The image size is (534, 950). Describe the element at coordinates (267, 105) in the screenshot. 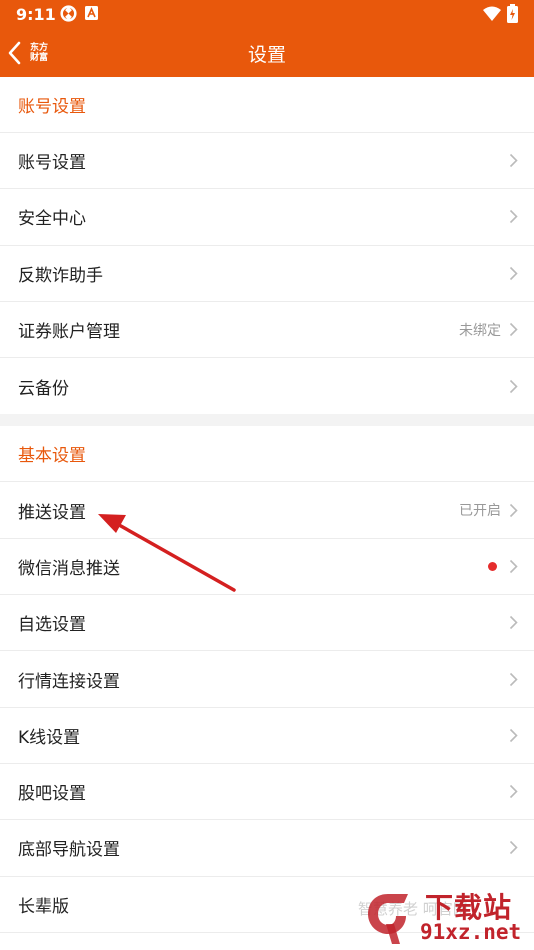

I see `section-header-account: 账号设置` at that location.